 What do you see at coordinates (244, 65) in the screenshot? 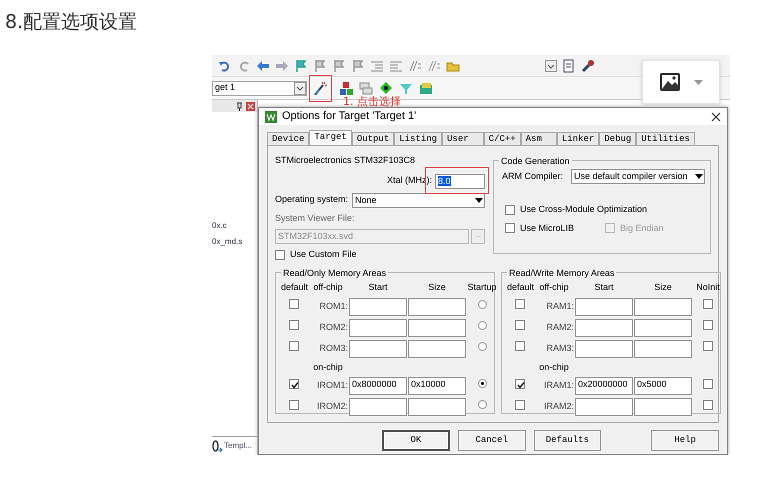
I see `redo-icon` at bounding box center [244, 65].